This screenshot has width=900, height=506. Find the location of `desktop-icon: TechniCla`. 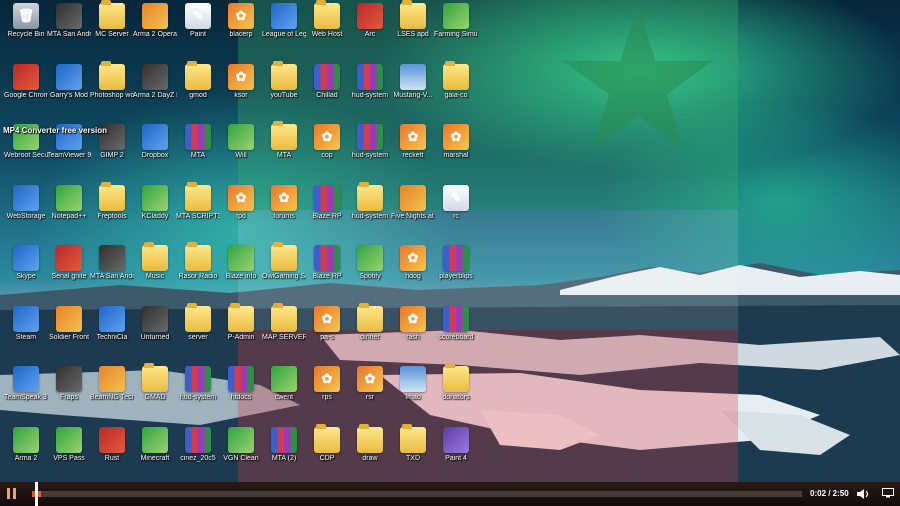

desktop-icon: TechniCla is located at coordinates (112, 333).